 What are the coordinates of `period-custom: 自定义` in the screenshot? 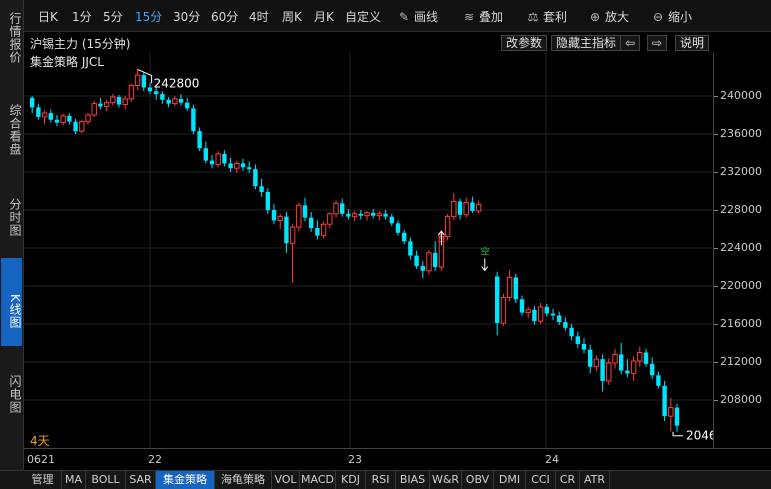 It's located at (363, 16).